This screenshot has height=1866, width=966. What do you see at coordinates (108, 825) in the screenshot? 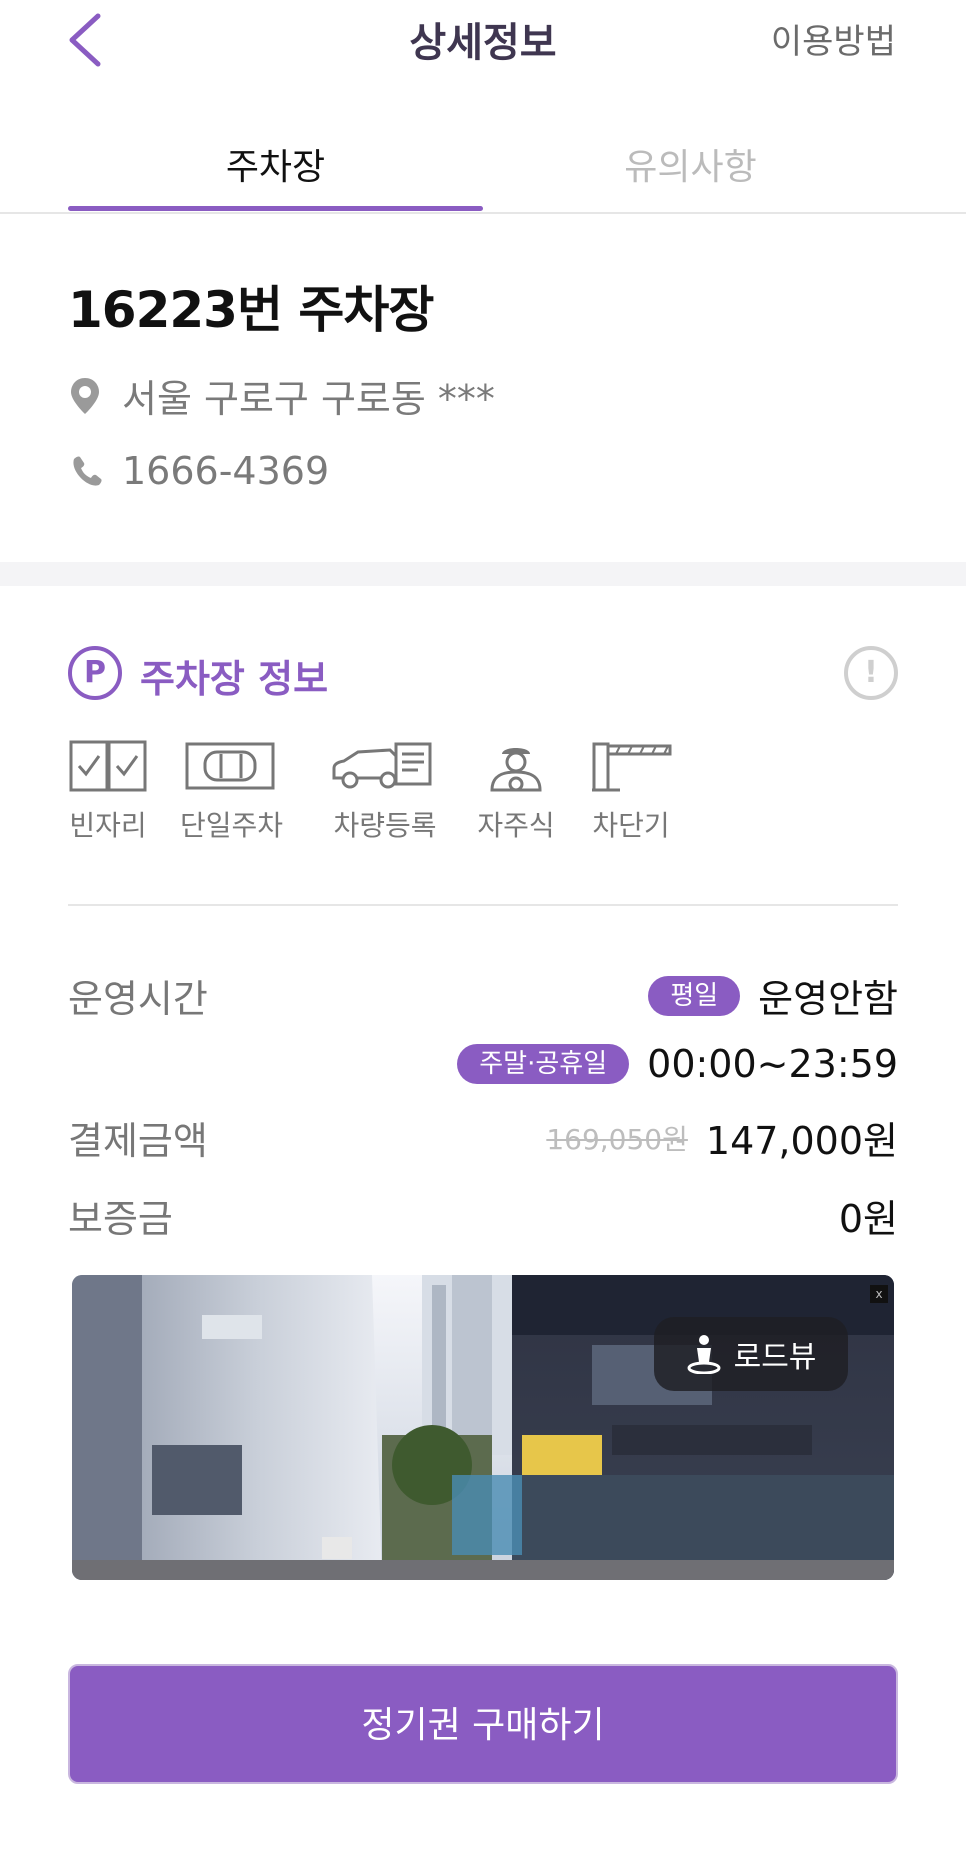
I see `feature-label: 빈자리` at bounding box center [108, 825].